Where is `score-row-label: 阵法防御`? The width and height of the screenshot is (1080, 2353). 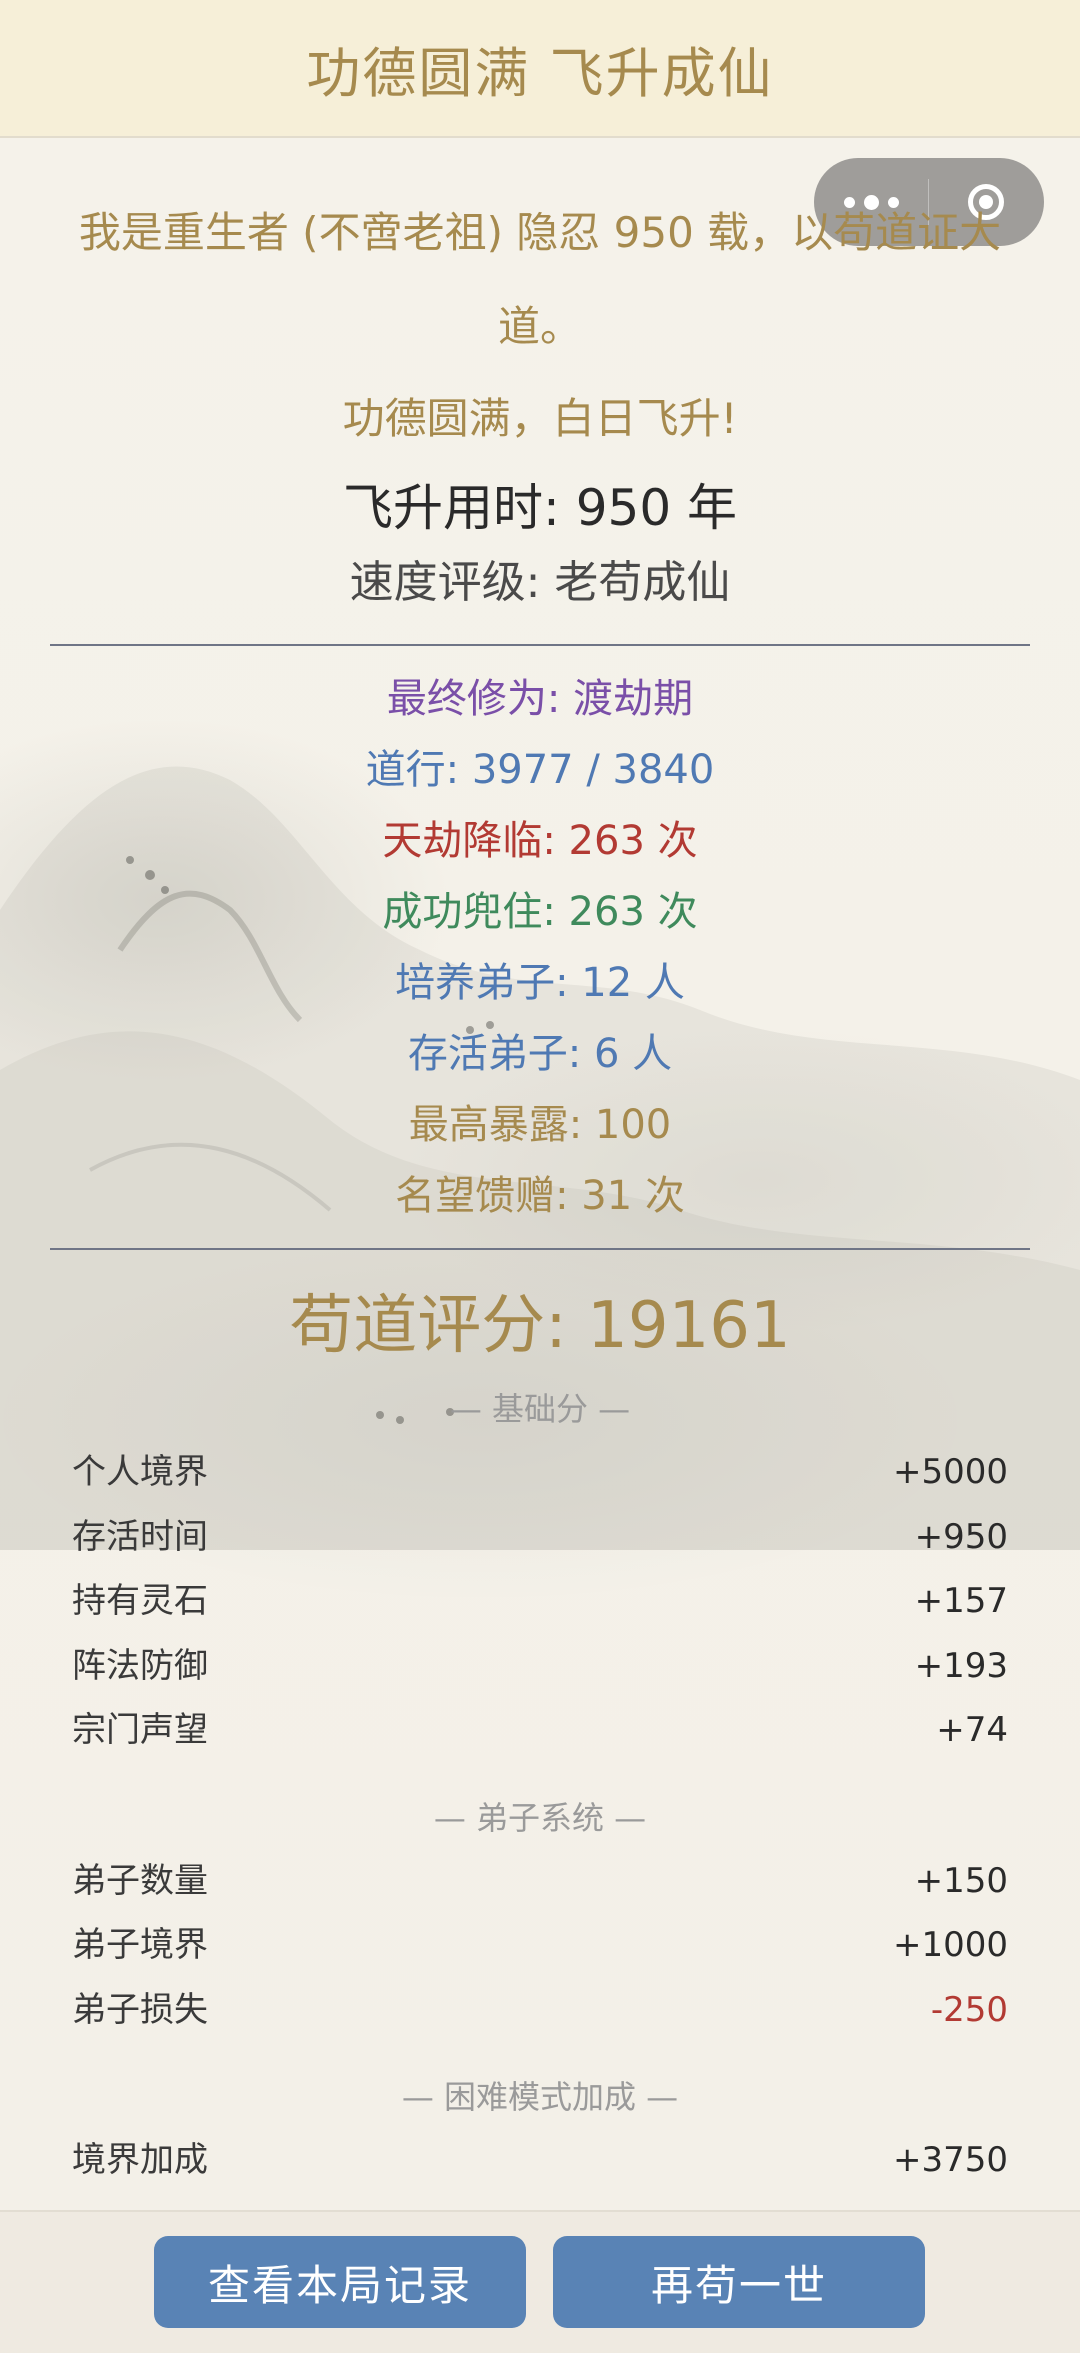
score-row-label: 阵法防御 is located at coordinates (140, 1665).